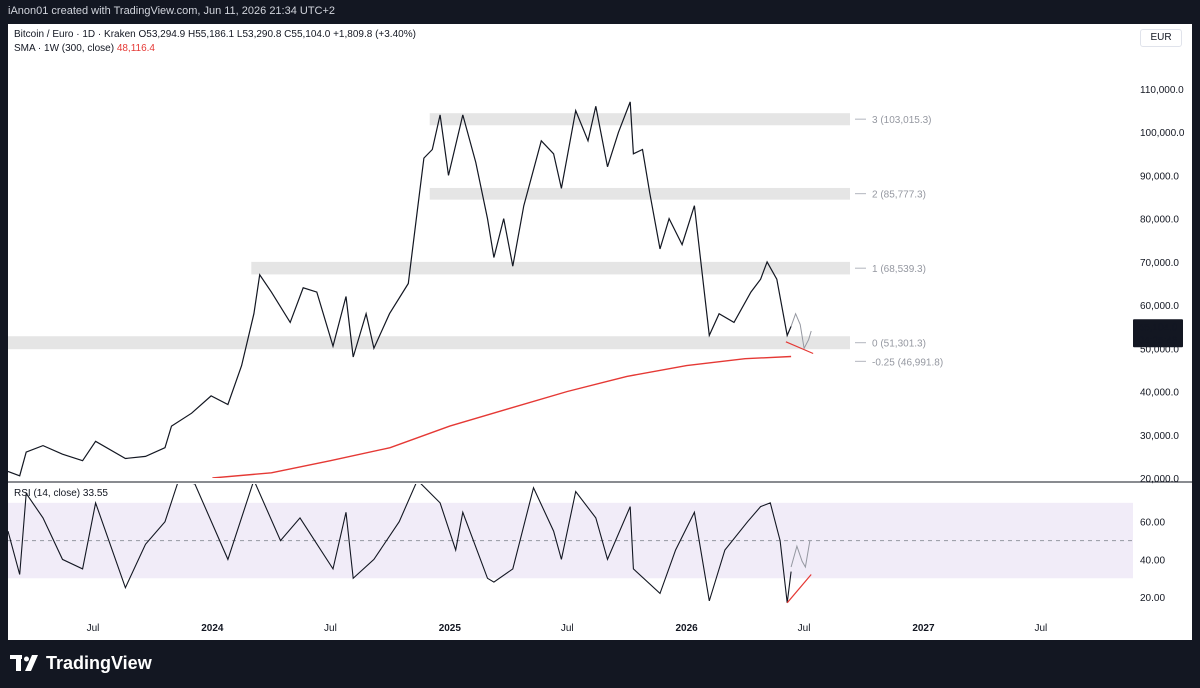 This screenshot has width=1200, height=688. I want to click on tradingview-logo-icon, so click(24, 663).